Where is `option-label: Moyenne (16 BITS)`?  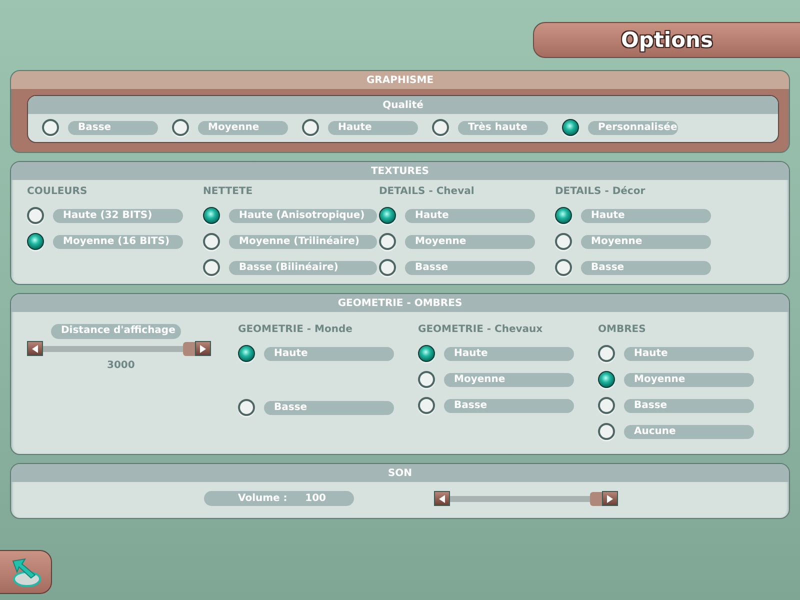
option-label: Moyenne (16 BITS) is located at coordinates (118, 241).